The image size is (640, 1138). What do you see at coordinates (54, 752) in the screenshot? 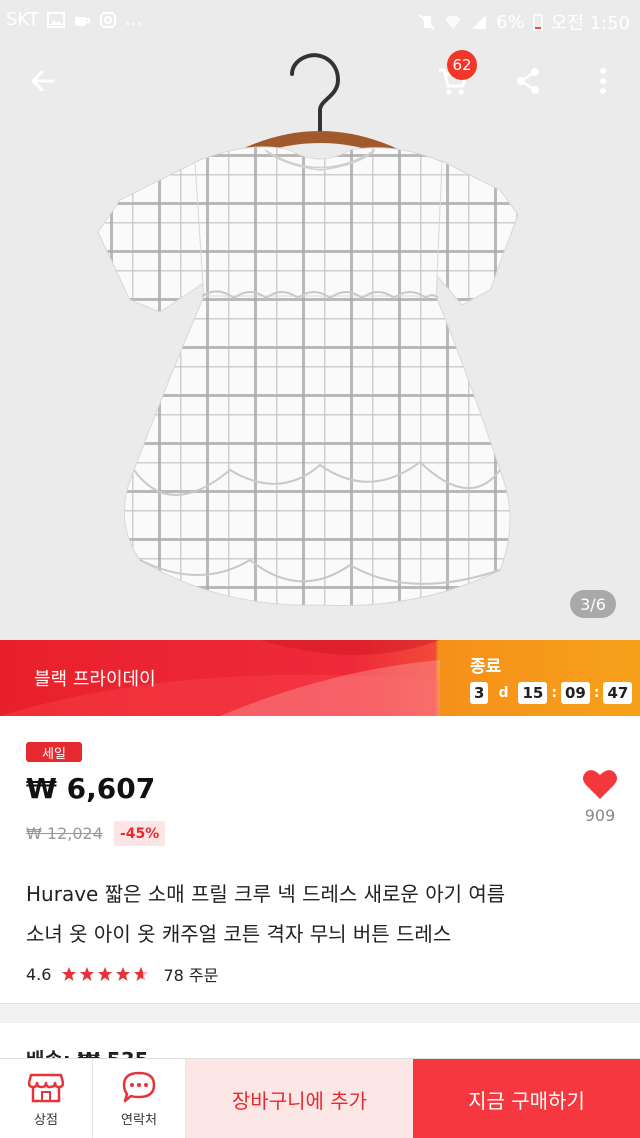
I see `sale-badge: 세일` at bounding box center [54, 752].